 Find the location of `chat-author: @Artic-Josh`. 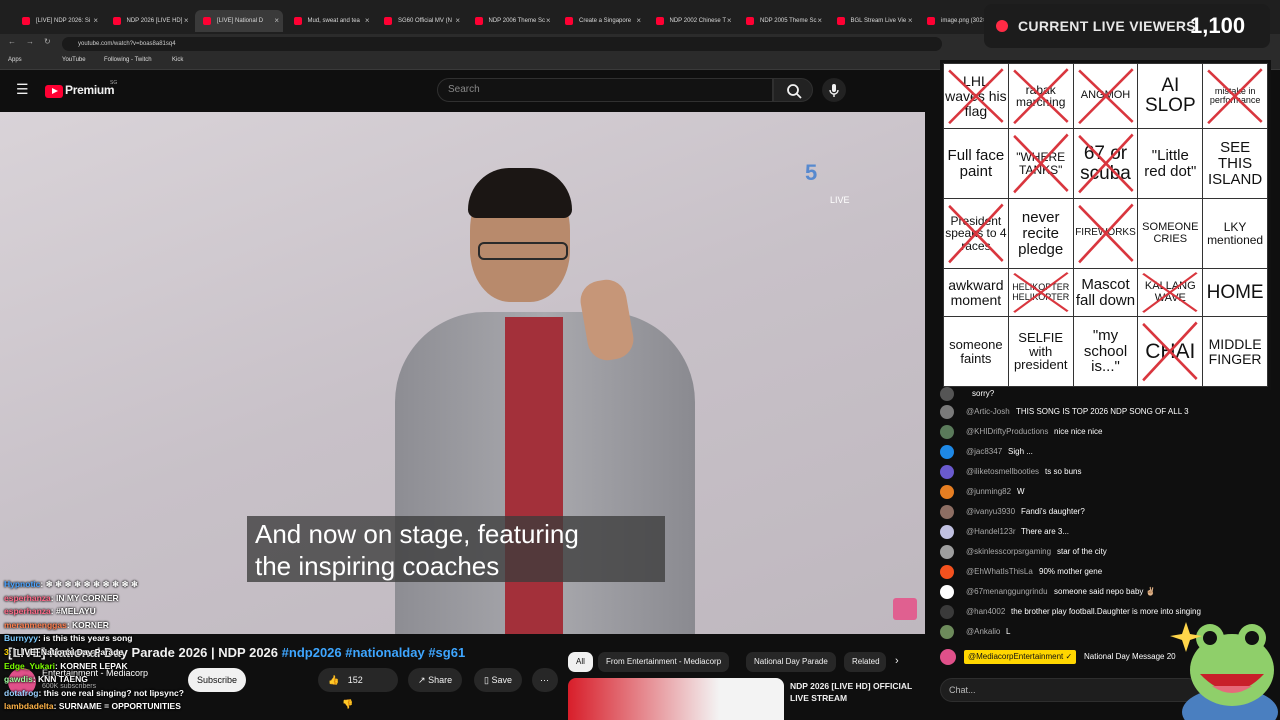

chat-author: @Artic-Josh is located at coordinates (988, 412).